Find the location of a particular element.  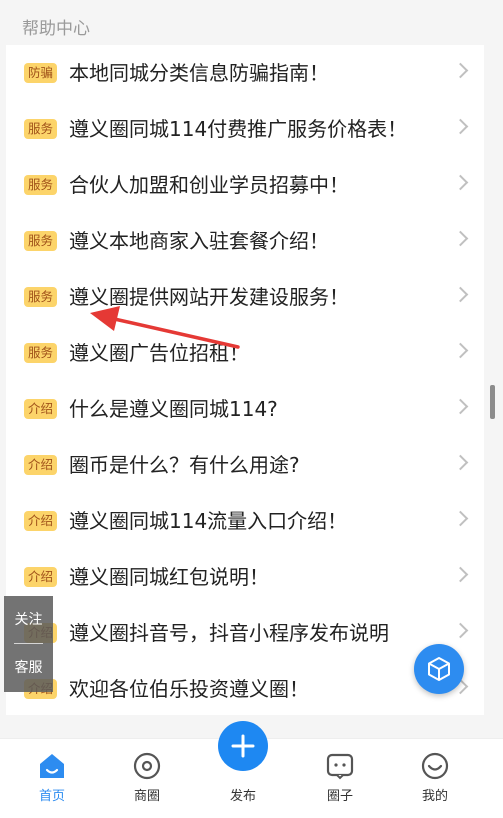

list-item: 介绍 欢迎各位伯乐投资遵义圈！ is located at coordinates (245, 689).